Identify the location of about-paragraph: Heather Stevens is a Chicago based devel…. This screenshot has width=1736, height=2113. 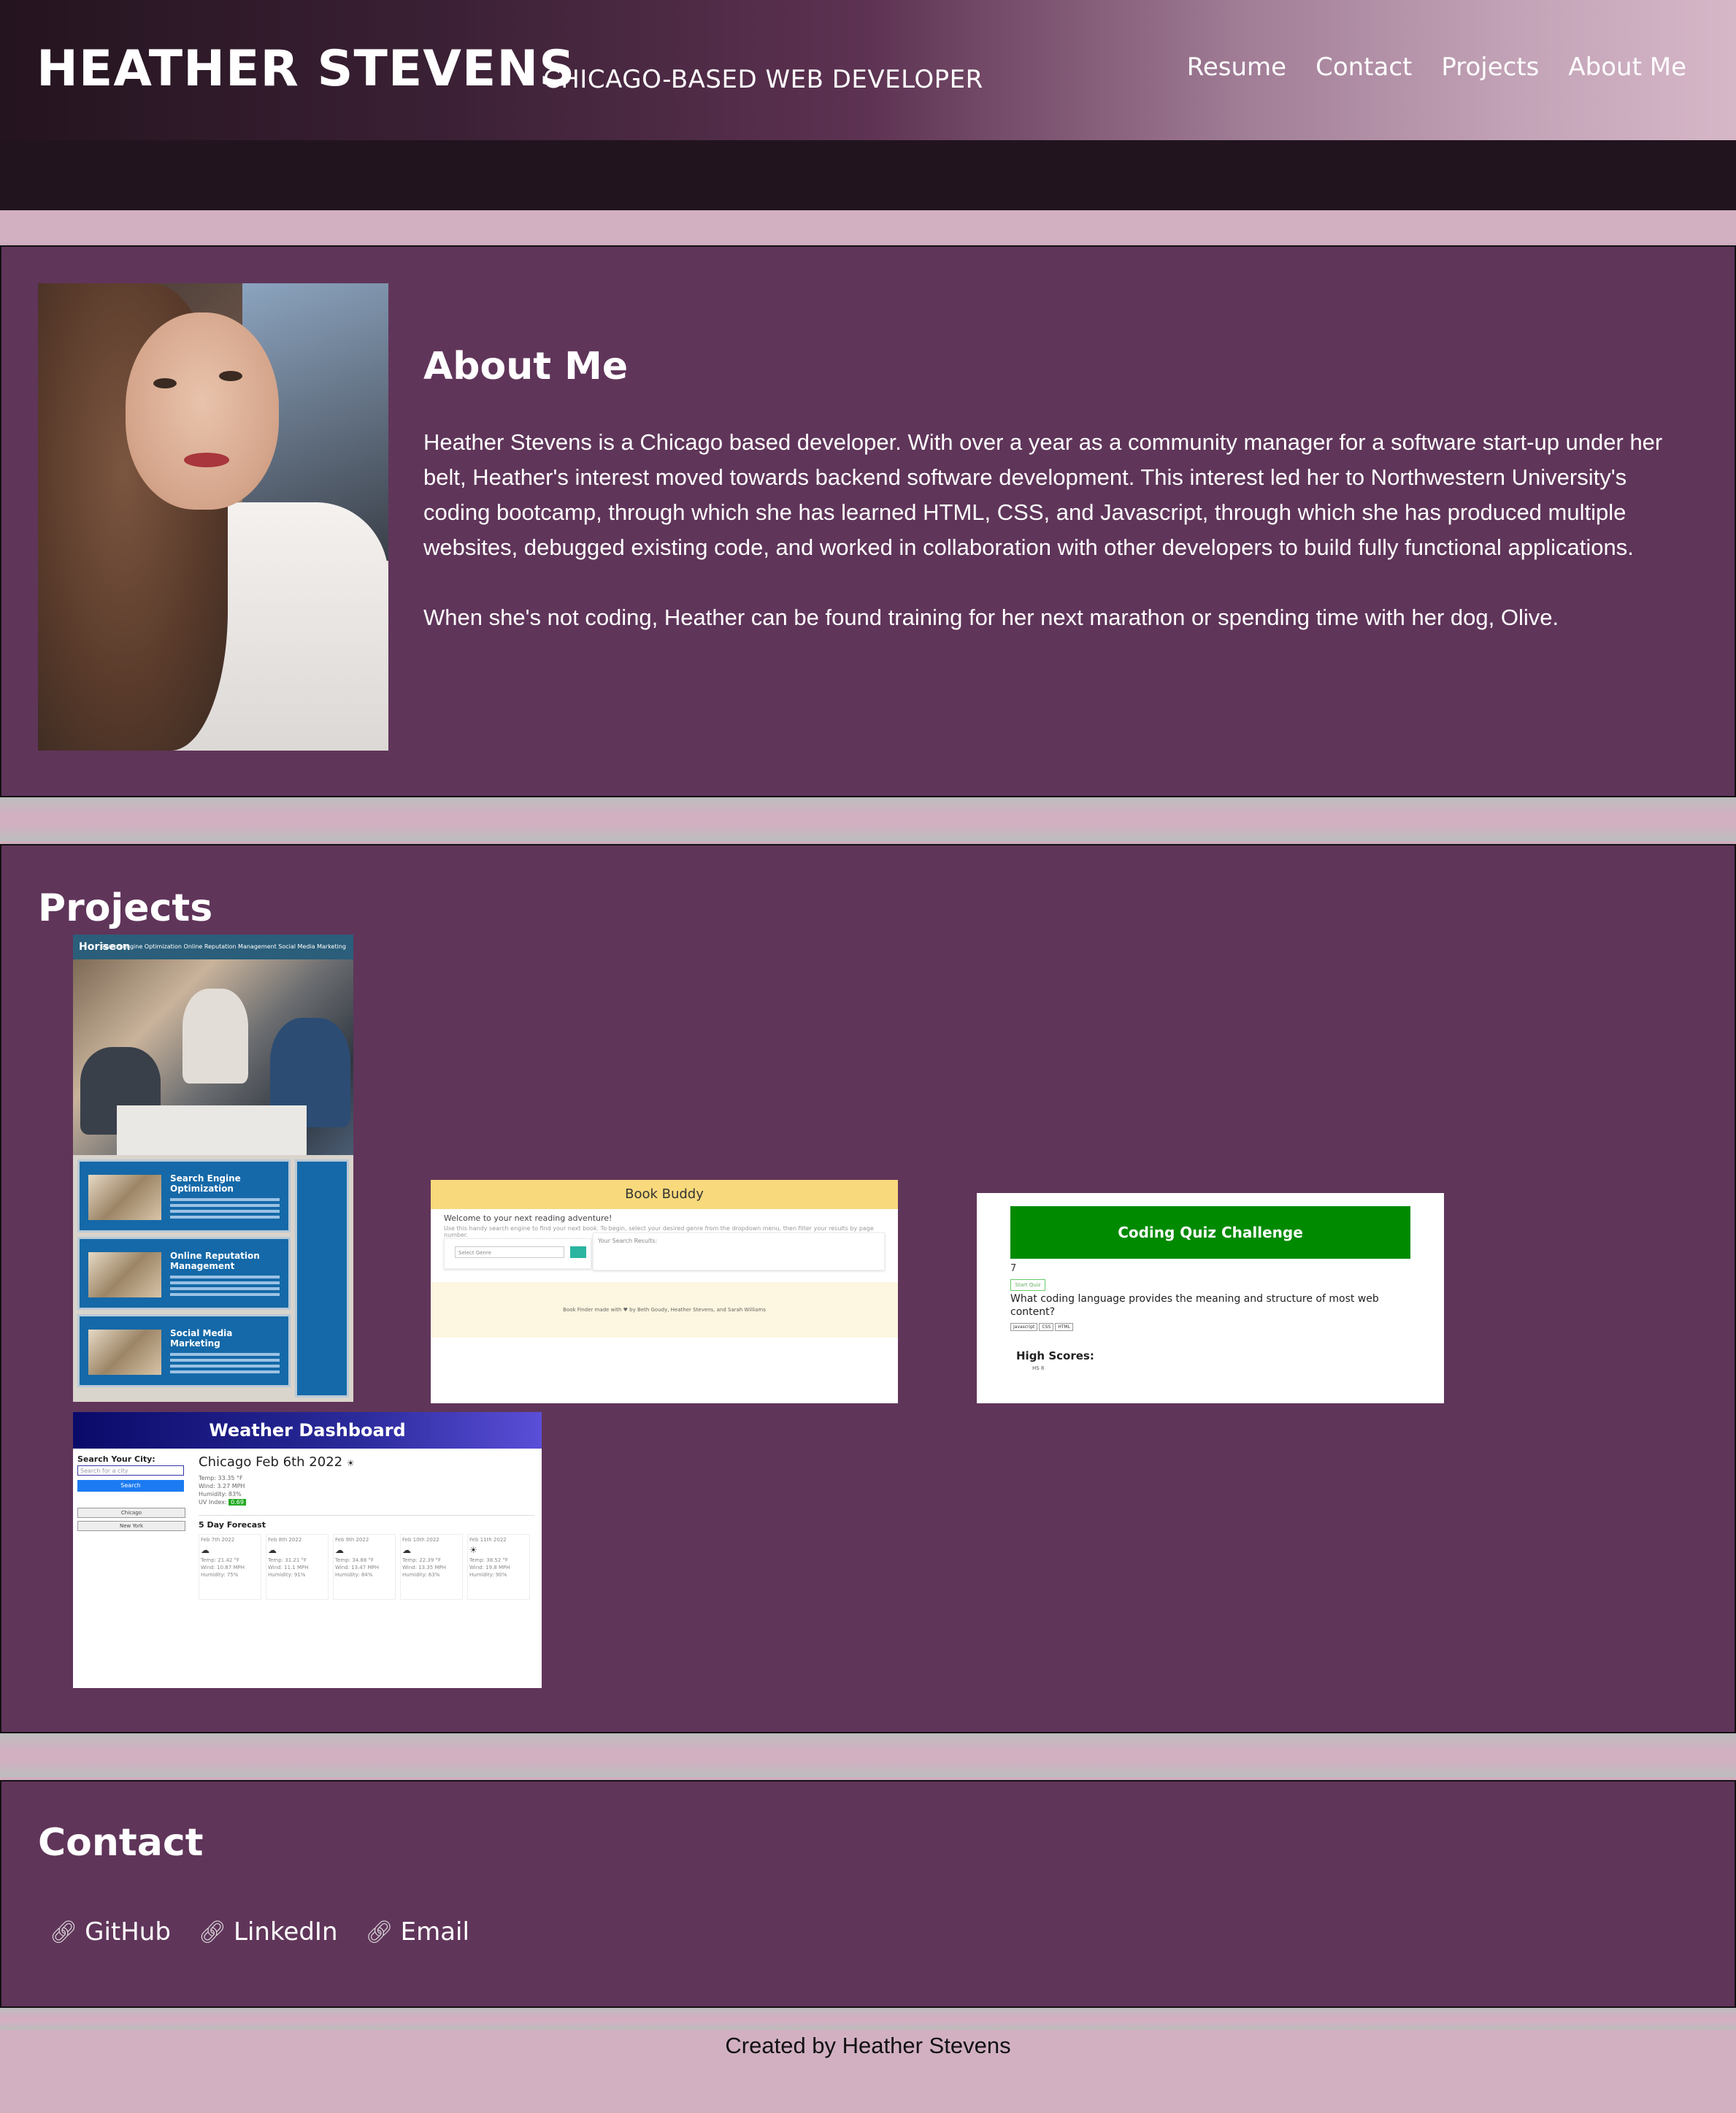
(1043, 495).